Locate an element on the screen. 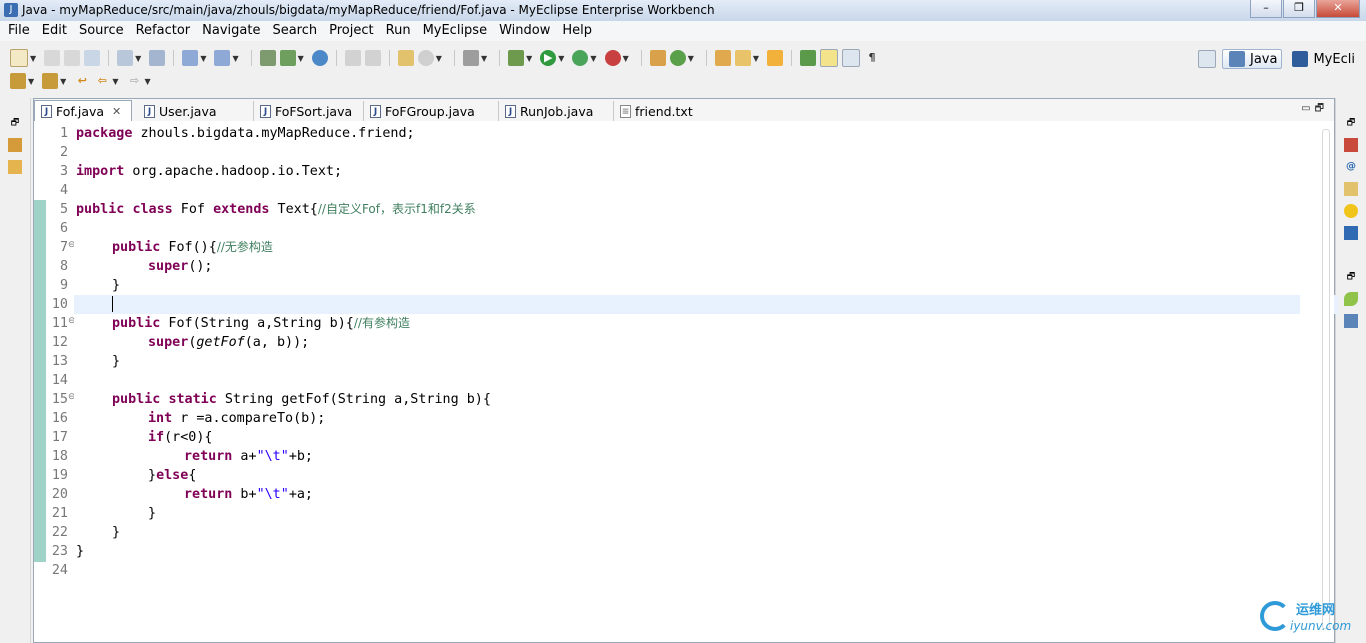 The height and width of the screenshot is (643, 1366). code-line-16: int r =a.compareTo(b); is located at coordinates (236, 418).